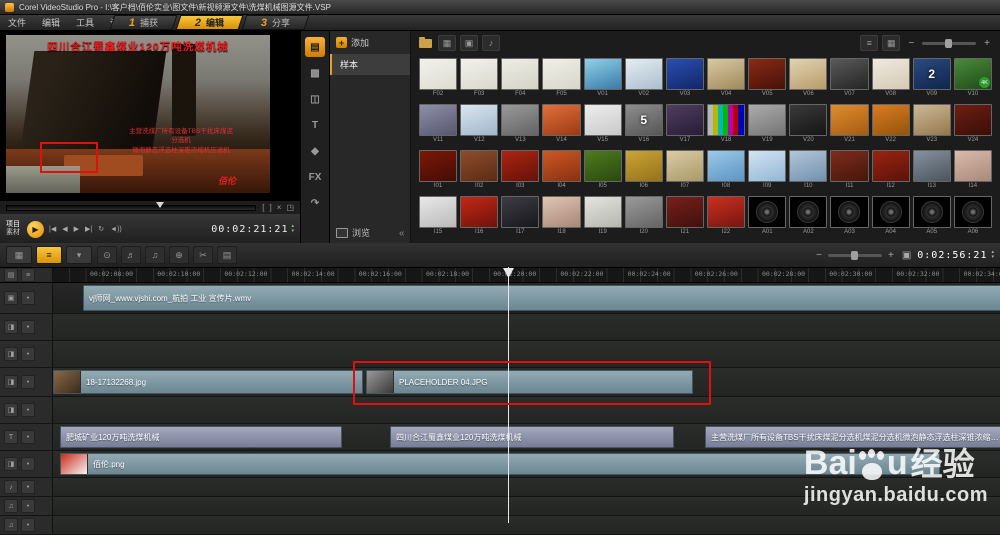  What do you see at coordinates (526, 525) in the screenshot?
I see `track-content` at bounding box center [526, 525].